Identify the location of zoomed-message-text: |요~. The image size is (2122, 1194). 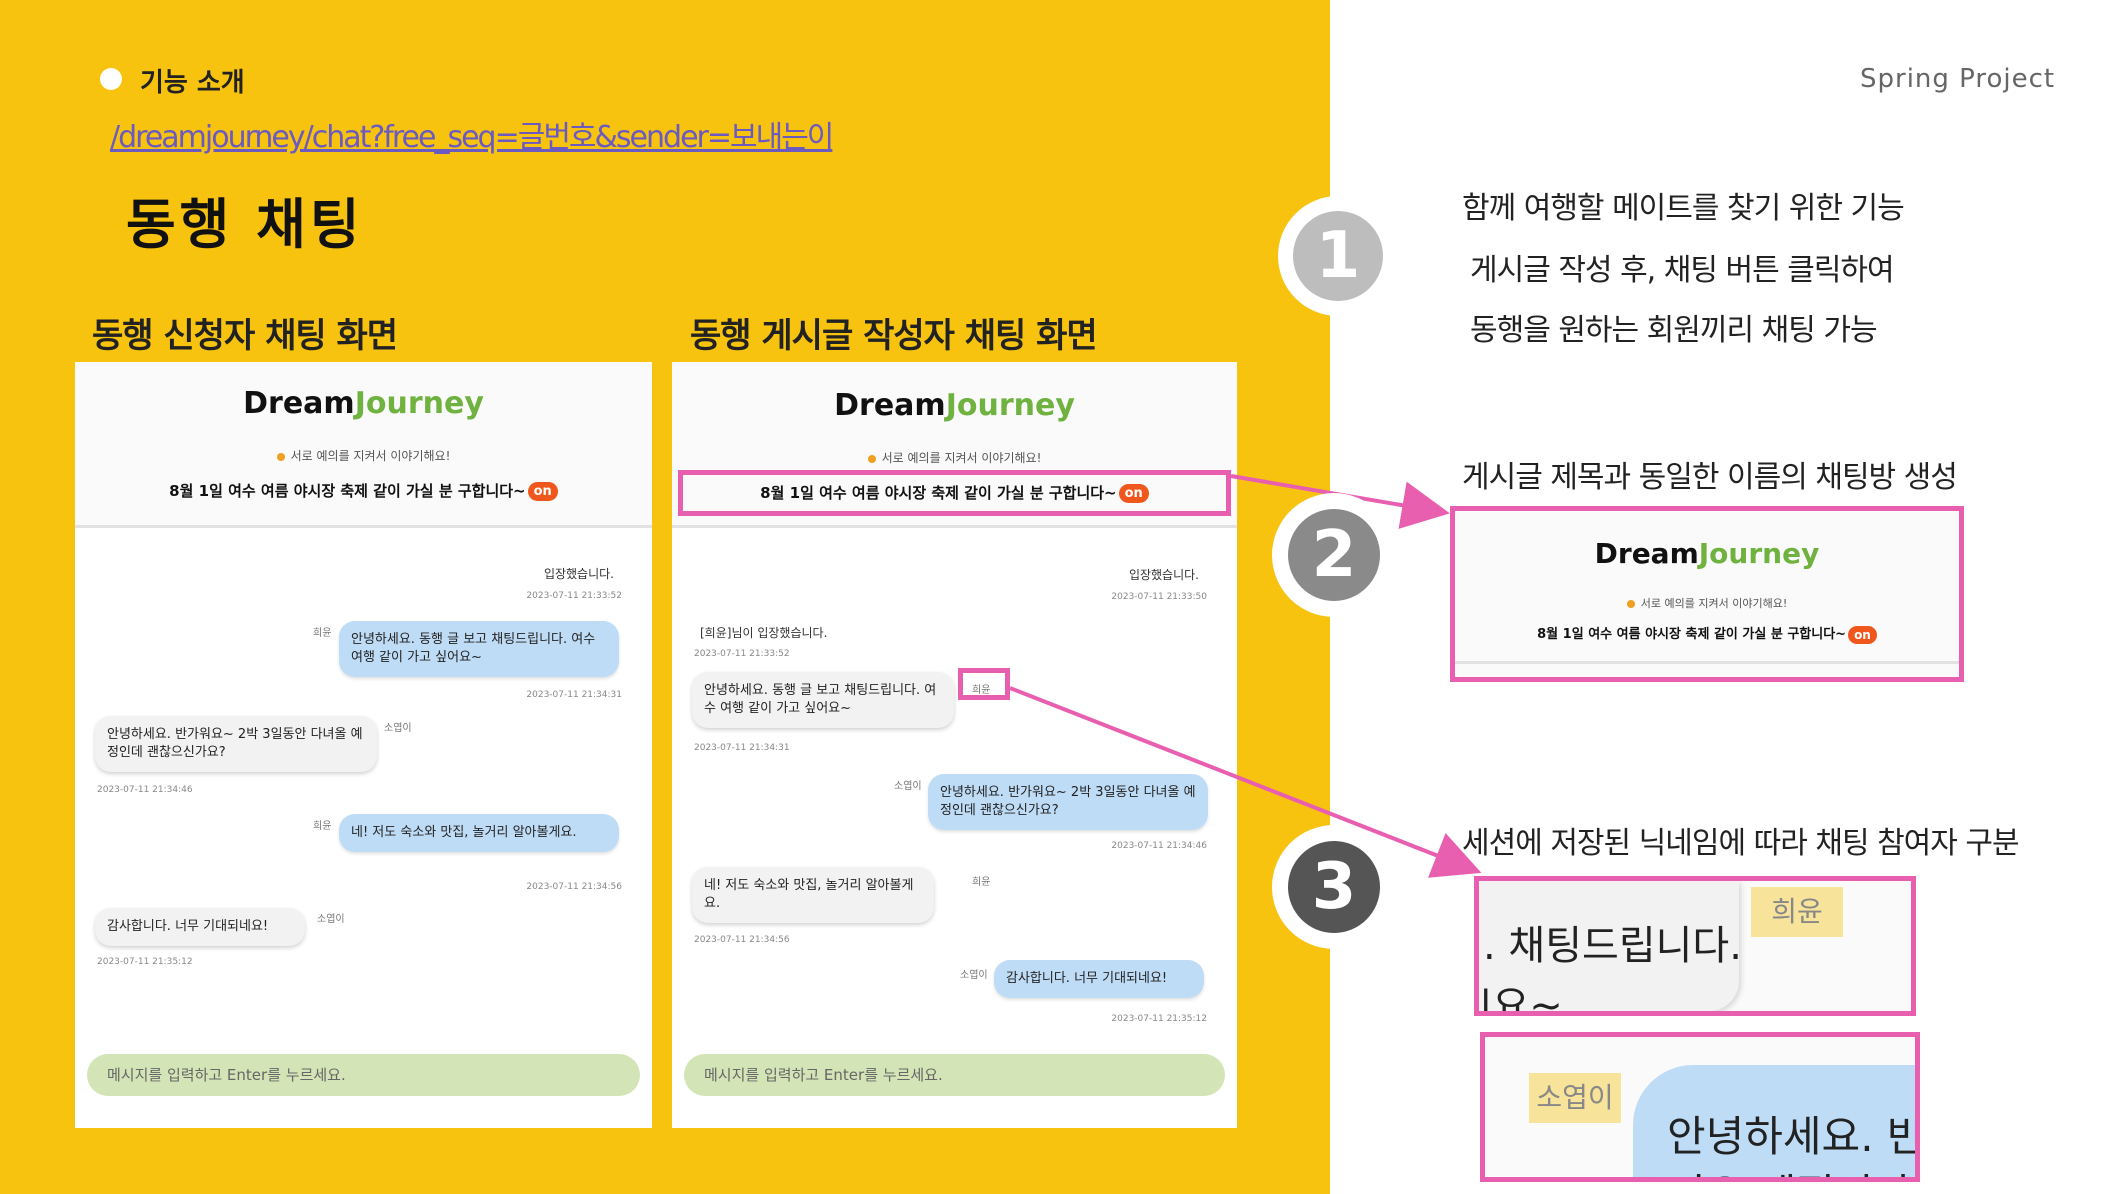
(1521, 999).